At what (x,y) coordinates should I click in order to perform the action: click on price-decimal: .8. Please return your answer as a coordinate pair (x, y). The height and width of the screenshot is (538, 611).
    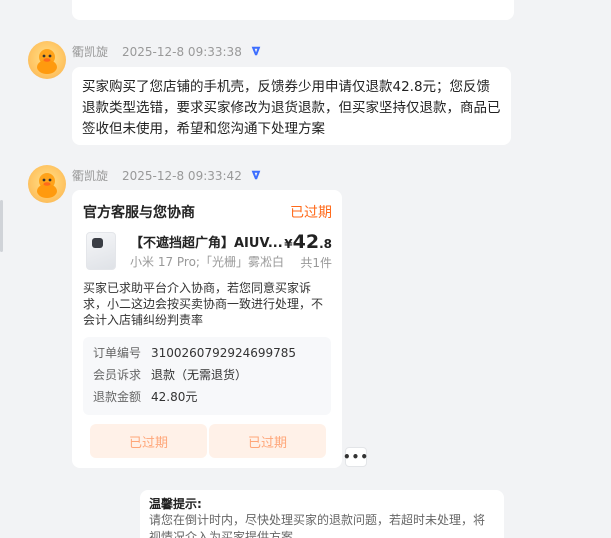
    Looking at the image, I should click on (325, 244).